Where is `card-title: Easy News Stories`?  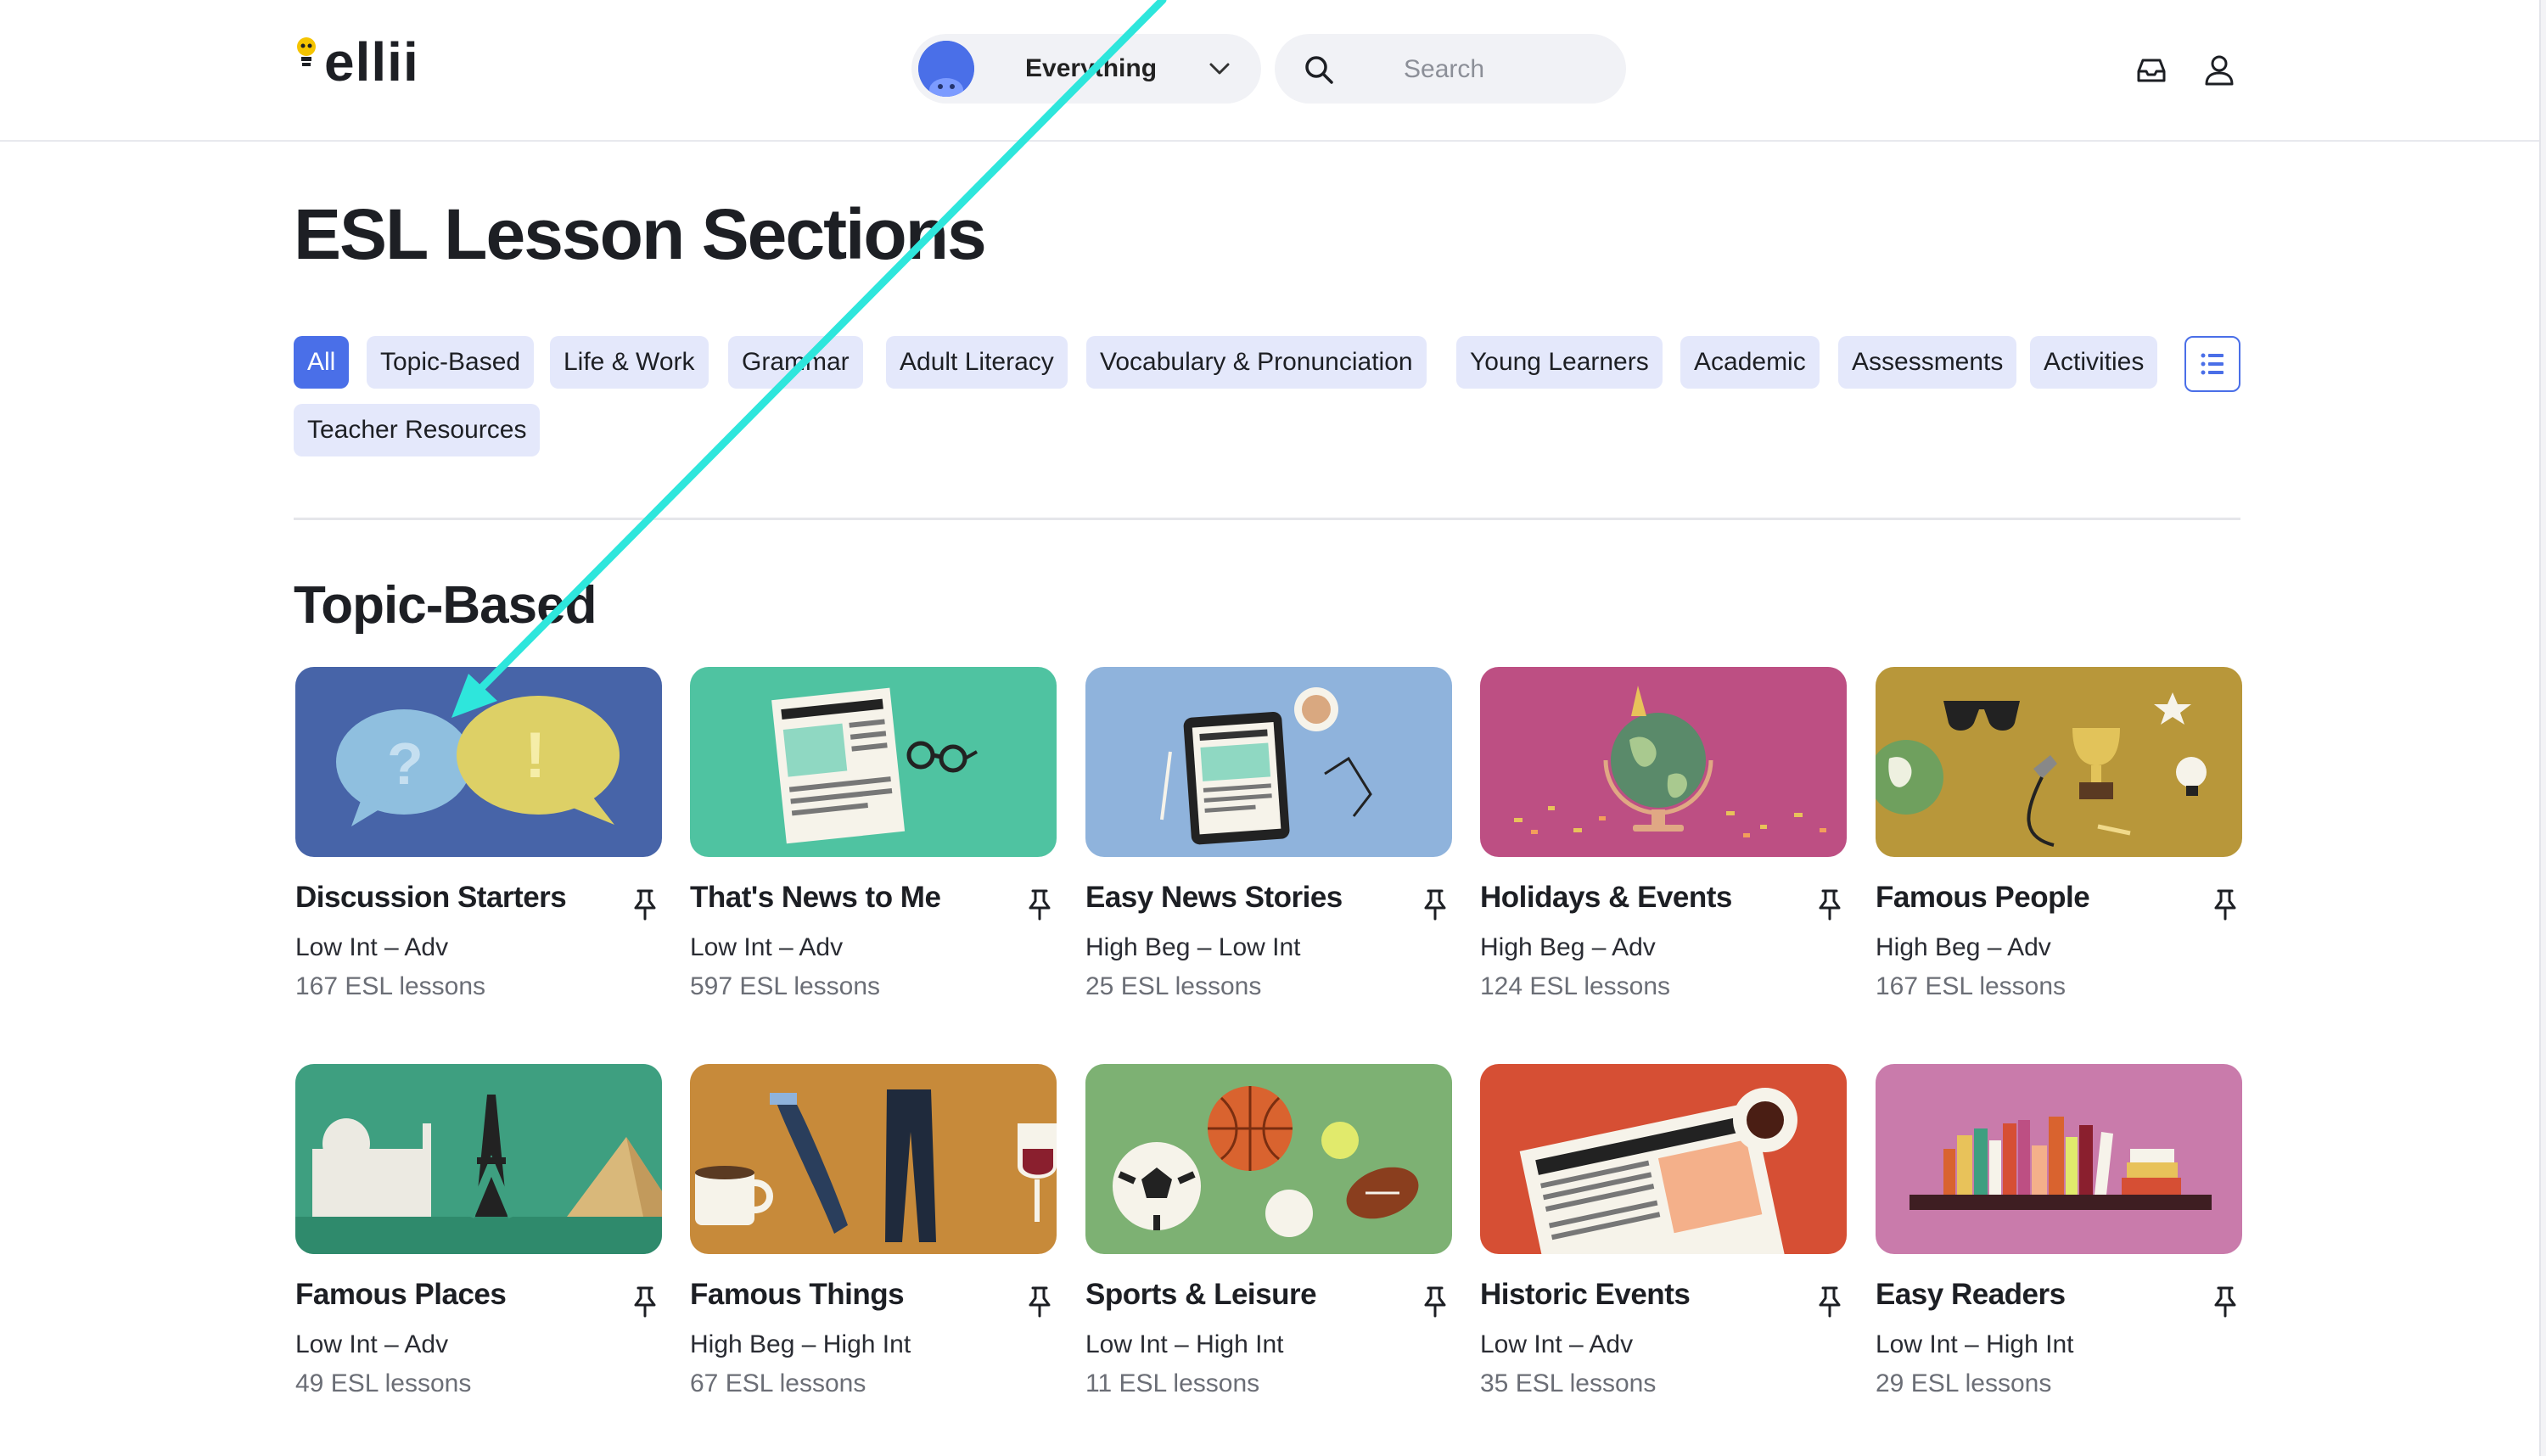
card-title: Easy News Stories is located at coordinates (1214, 898).